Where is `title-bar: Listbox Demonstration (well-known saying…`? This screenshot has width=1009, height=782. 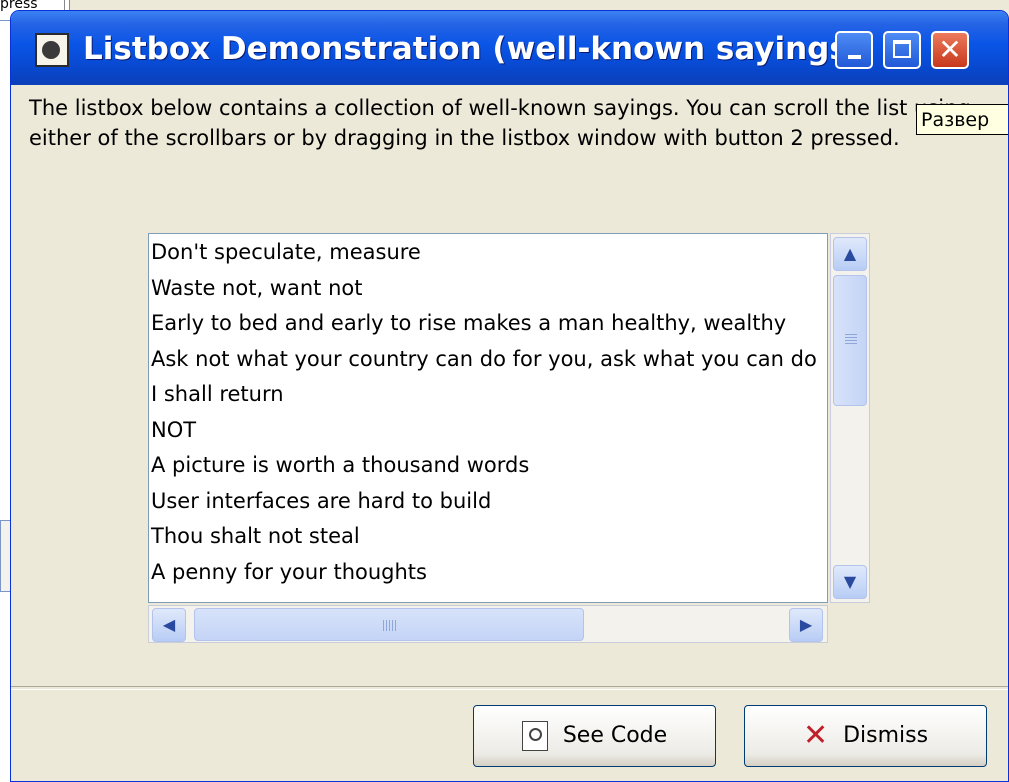
title-bar: Listbox Demonstration (well-known saying… is located at coordinates (509, 48).